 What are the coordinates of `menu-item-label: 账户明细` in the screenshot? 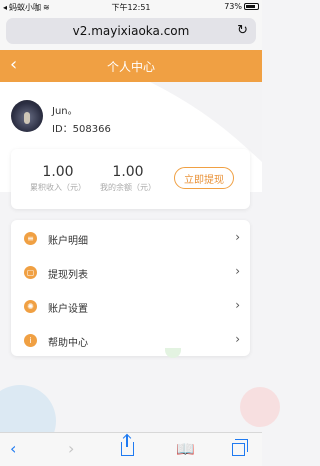 It's located at (68, 241).